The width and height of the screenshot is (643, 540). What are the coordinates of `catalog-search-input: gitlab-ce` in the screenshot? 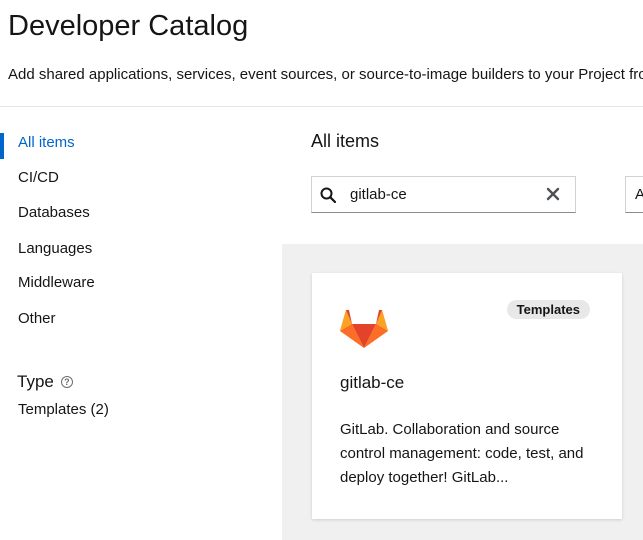 It's located at (443, 194).